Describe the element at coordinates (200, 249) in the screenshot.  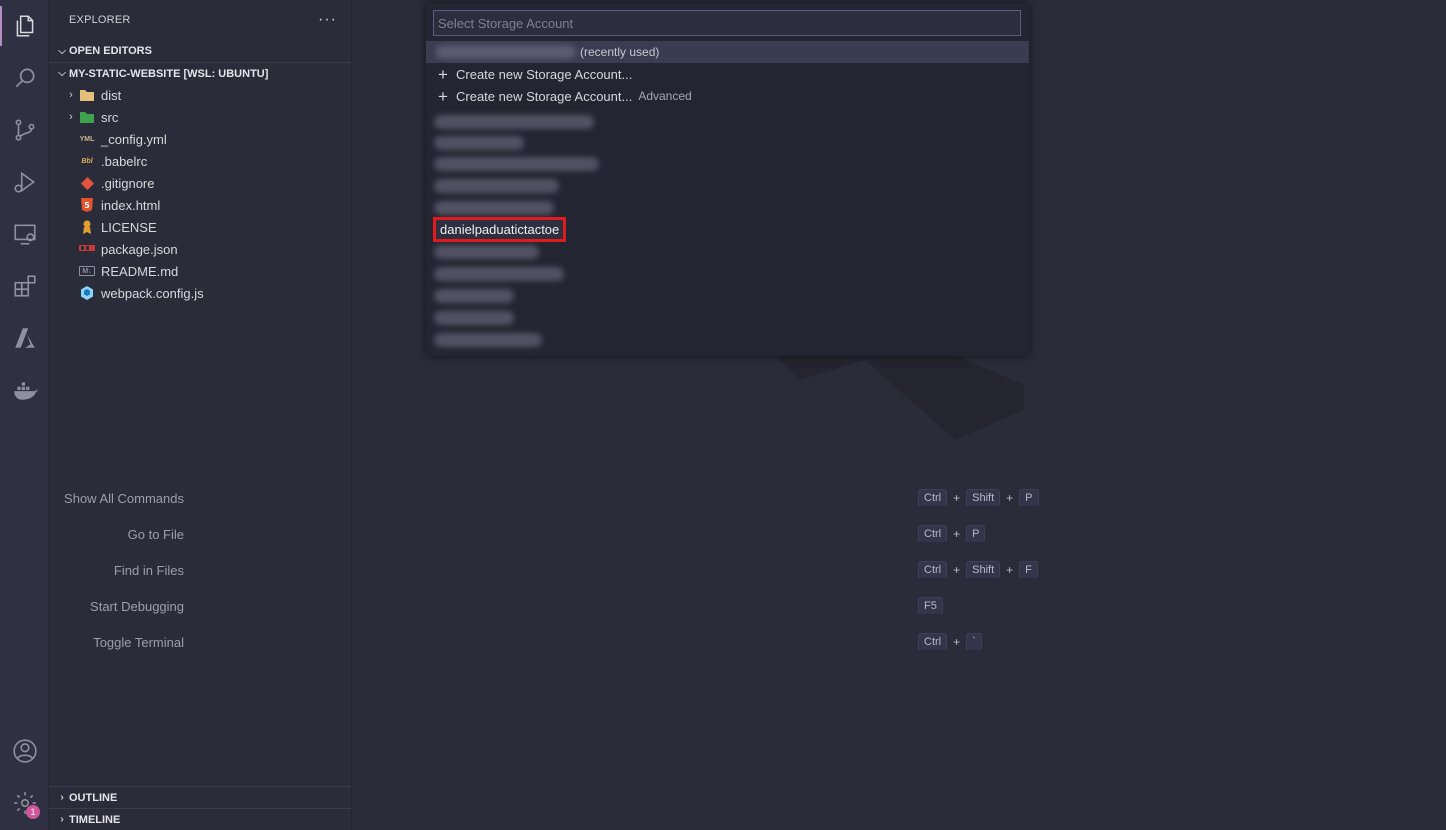
I see `tree-item-package-json: package.json` at that location.